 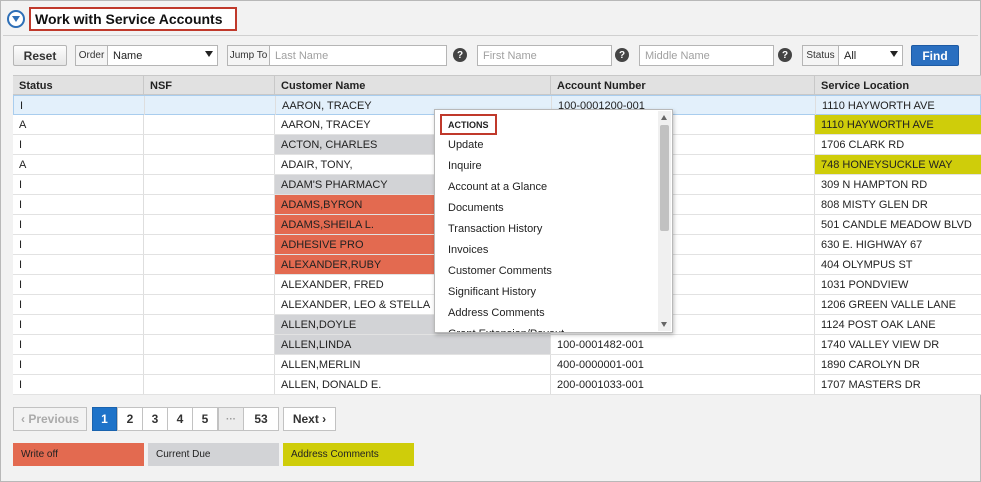 I want to click on chevron-down-icon, so click(x=894, y=54).